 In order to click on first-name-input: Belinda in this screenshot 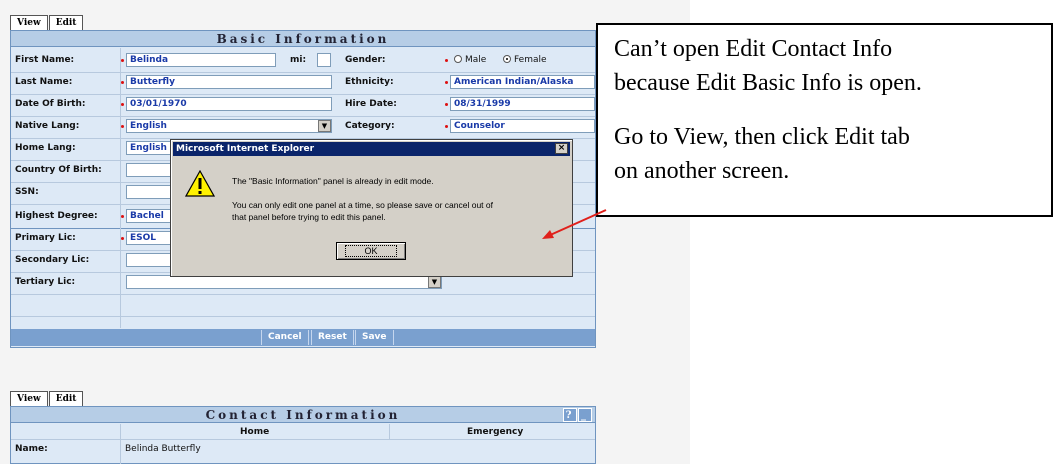, I will do `click(201, 60)`.